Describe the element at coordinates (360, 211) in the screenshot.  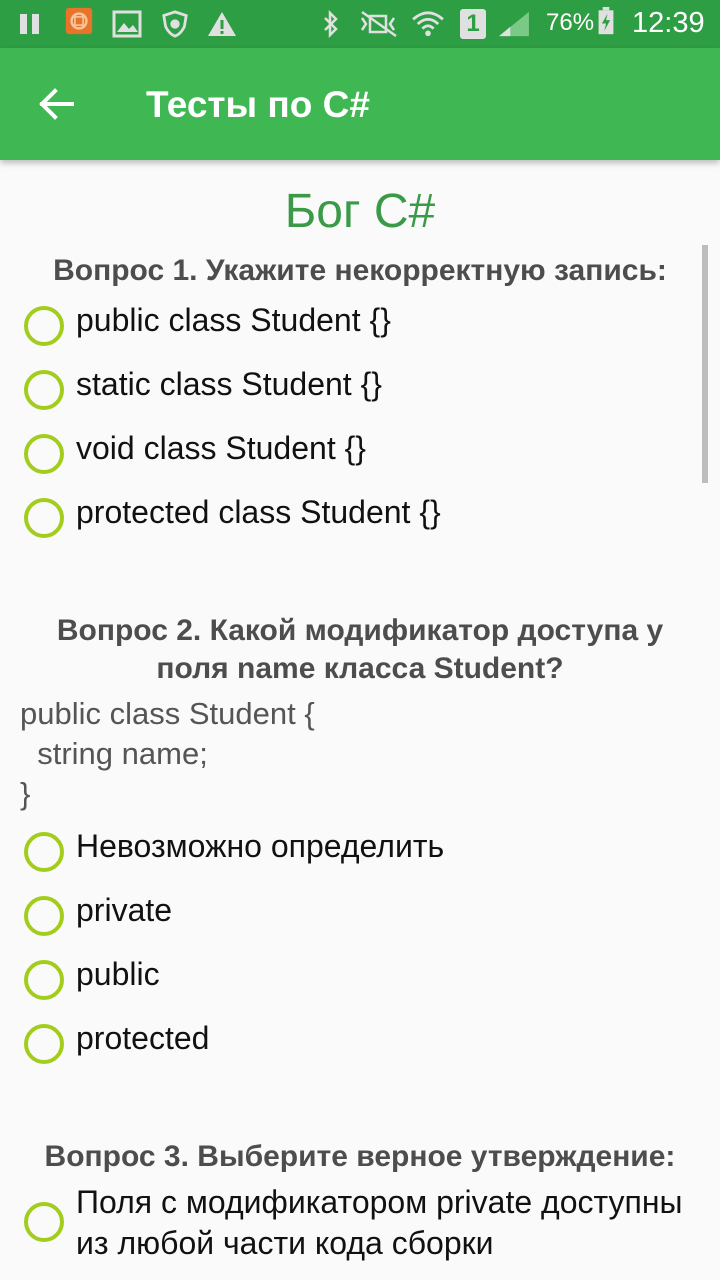
I see `test-title: Бог C#` at that location.